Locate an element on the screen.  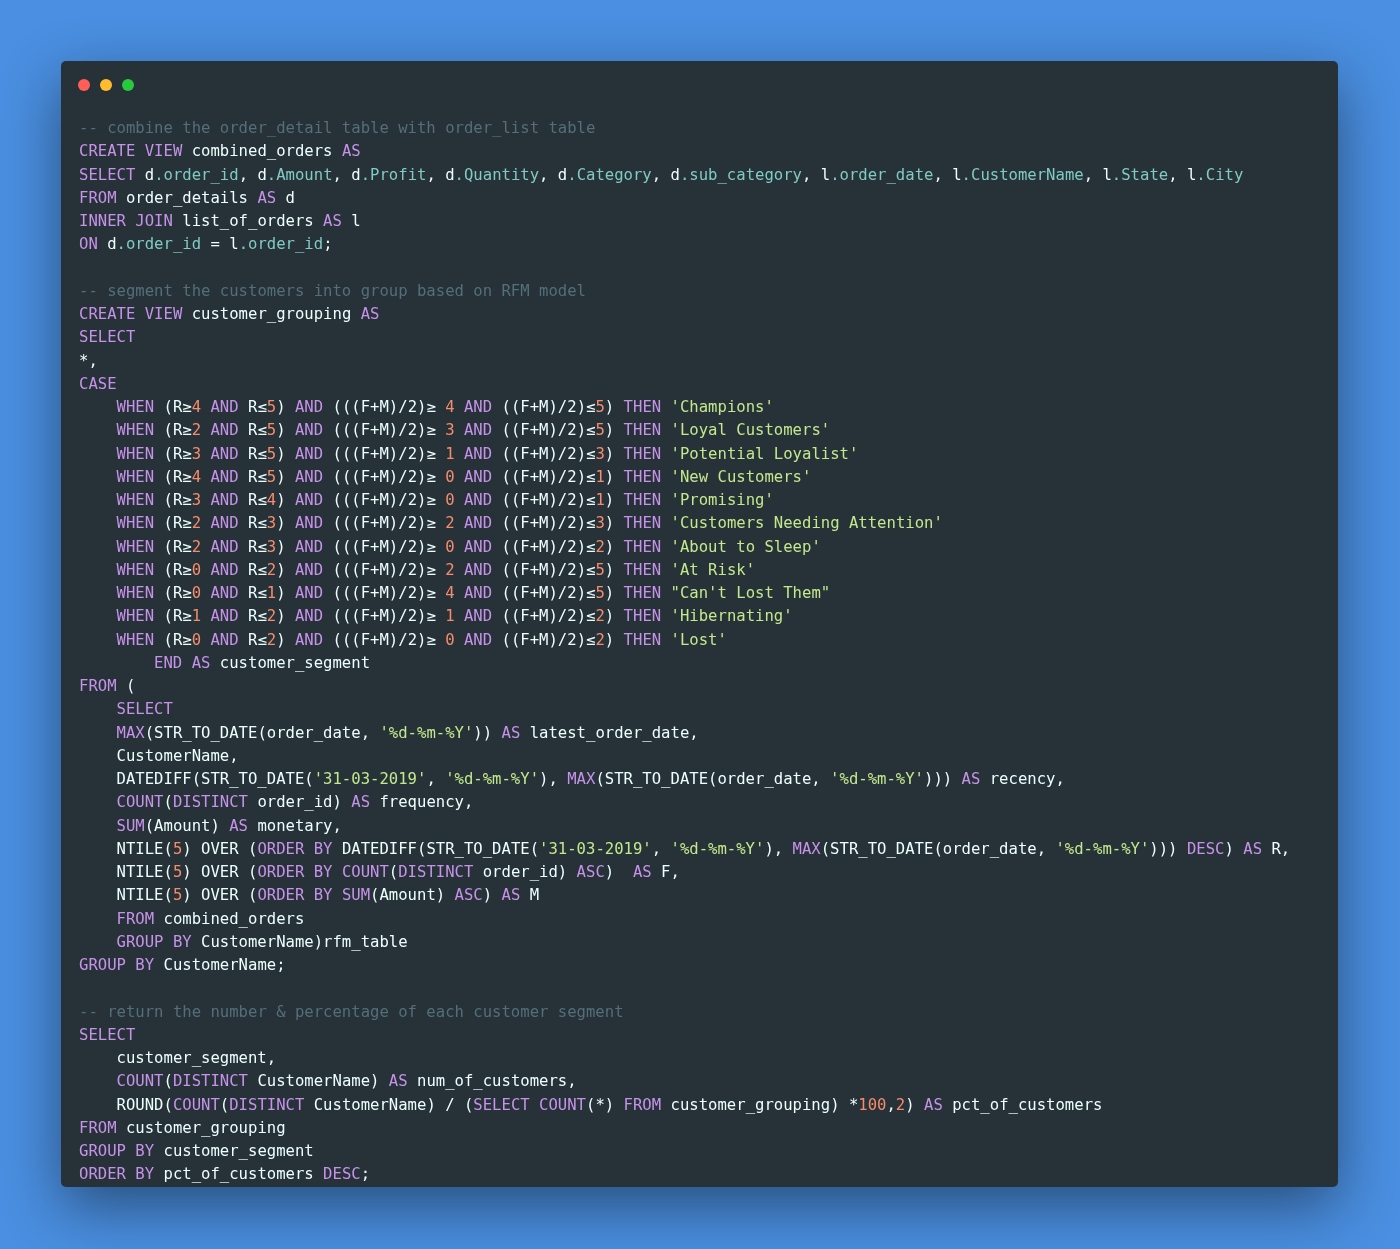
code-line: WHEN (R≥4 AND R≤5) AND (((F+M)/2)≥ 0 AND ((F+M)/2)≤1) THEN 'New Customers' is located at coordinates (463, 477).